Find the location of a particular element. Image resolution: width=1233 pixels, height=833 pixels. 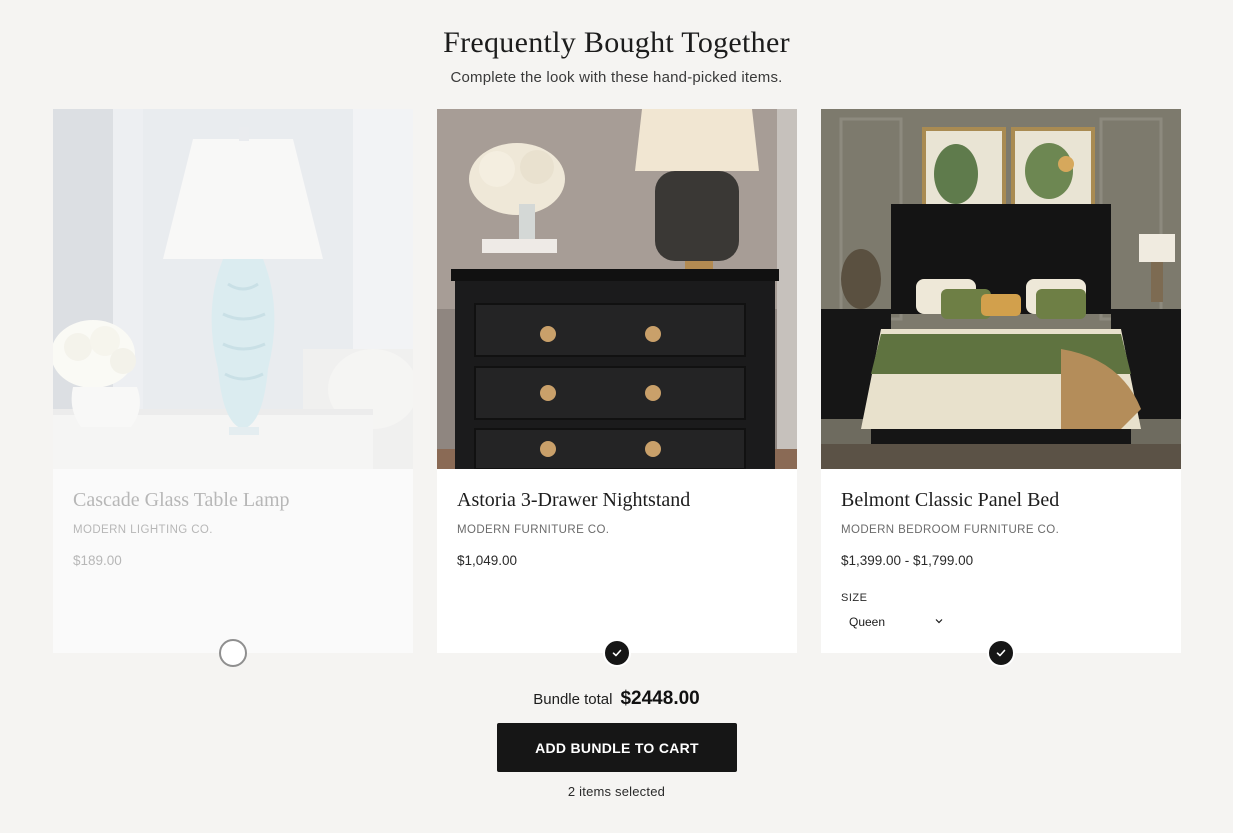

size-select: Queen is located at coordinates (896, 622).